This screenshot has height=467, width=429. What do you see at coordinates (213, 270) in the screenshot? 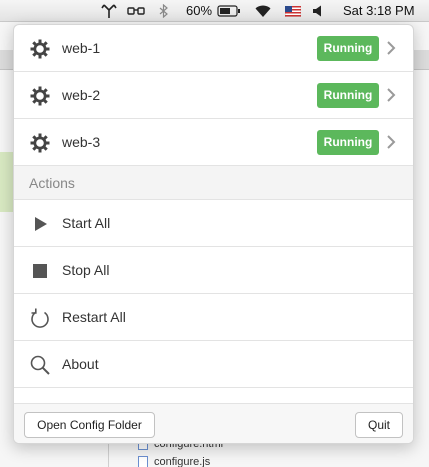
I see `stop-all-item: Stop All` at bounding box center [213, 270].